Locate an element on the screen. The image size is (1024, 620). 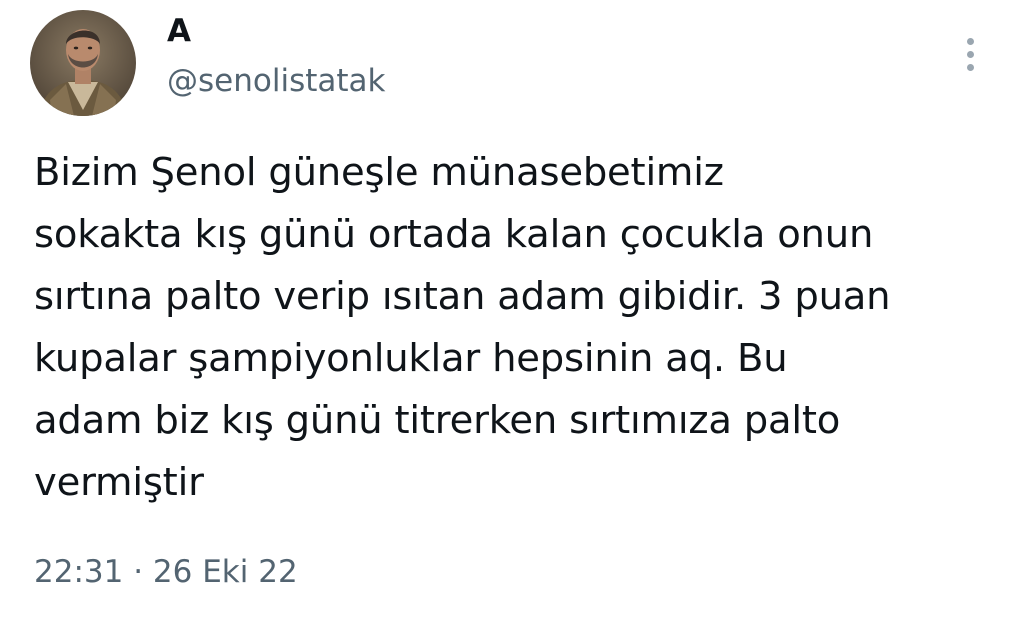
tweet-date: 26 Eki 22 is located at coordinates (225, 572).